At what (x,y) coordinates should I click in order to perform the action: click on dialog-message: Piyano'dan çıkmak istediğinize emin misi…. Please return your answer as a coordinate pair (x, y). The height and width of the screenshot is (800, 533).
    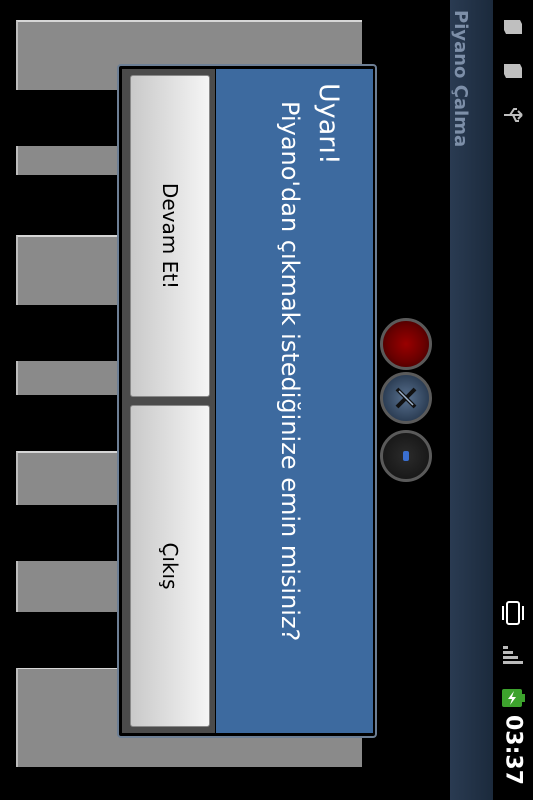
    Looking at the image, I should click on (290, 371).